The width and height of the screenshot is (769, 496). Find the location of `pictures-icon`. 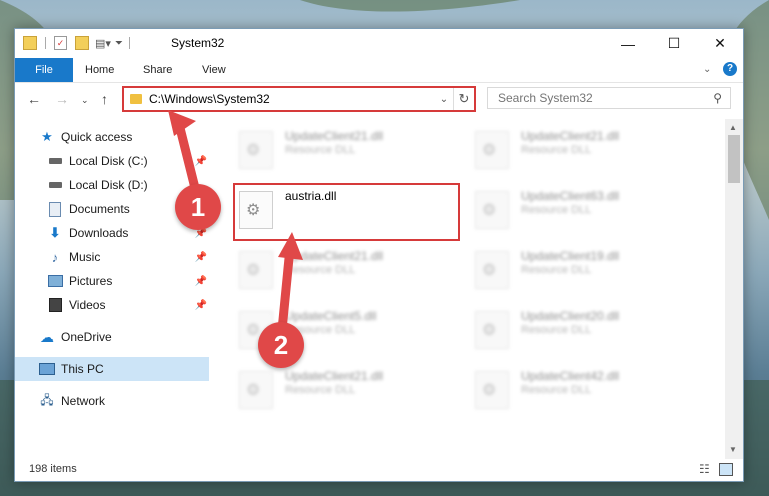

pictures-icon is located at coordinates (55, 281).